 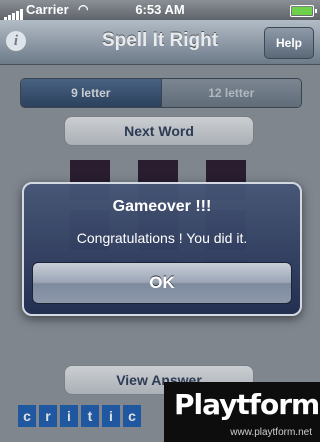 What do you see at coordinates (160, 42) in the screenshot?
I see `nav-bar: i Spell It Right Help` at bounding box center [160, 42].